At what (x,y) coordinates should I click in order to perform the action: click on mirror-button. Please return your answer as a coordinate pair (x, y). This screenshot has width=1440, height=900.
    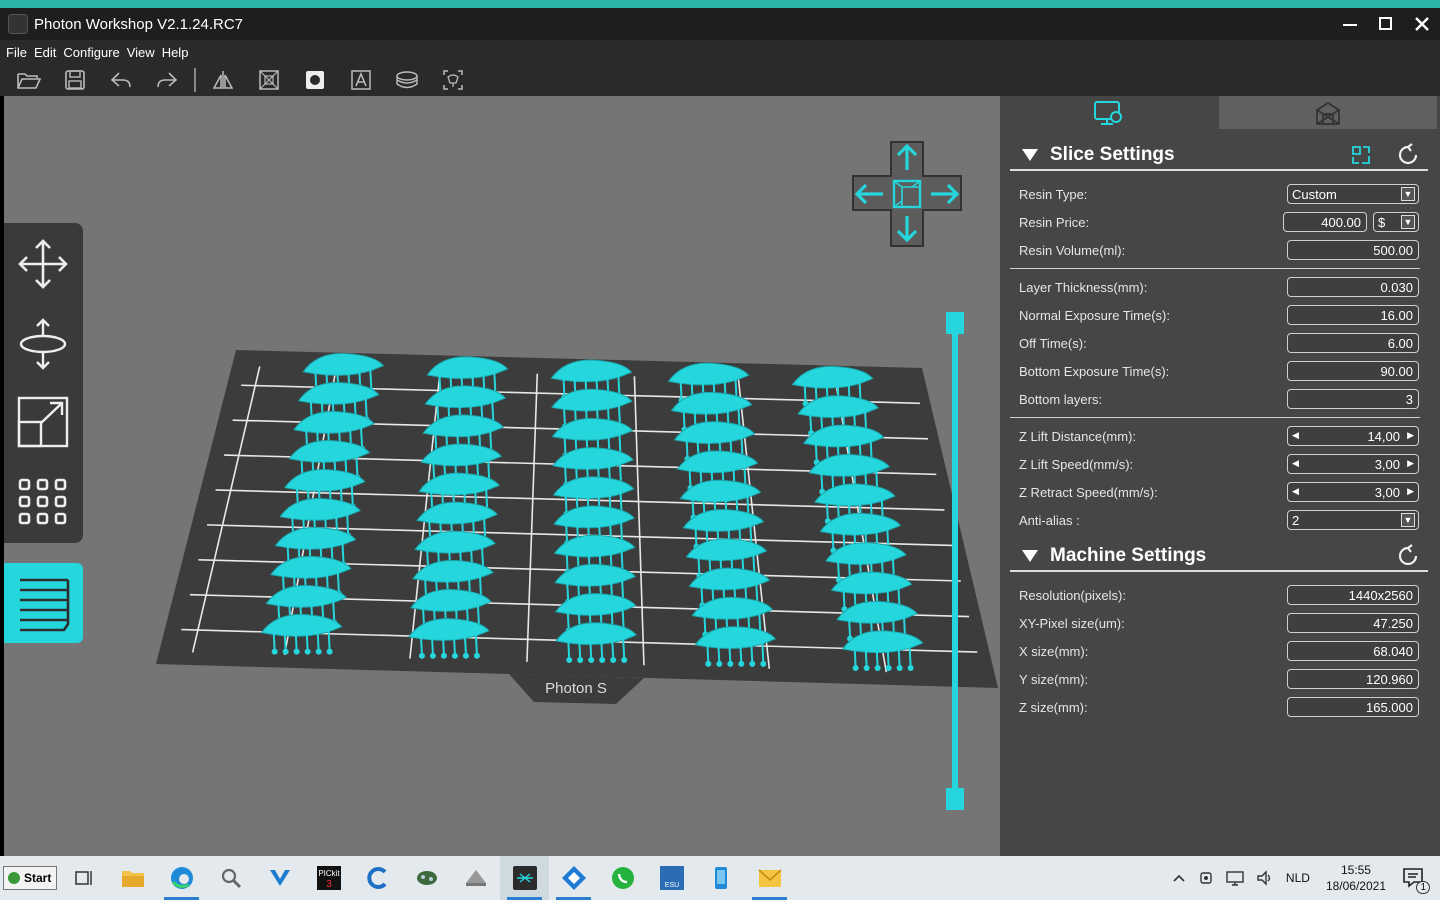
    Looking at the image, I should click on (223, 80).